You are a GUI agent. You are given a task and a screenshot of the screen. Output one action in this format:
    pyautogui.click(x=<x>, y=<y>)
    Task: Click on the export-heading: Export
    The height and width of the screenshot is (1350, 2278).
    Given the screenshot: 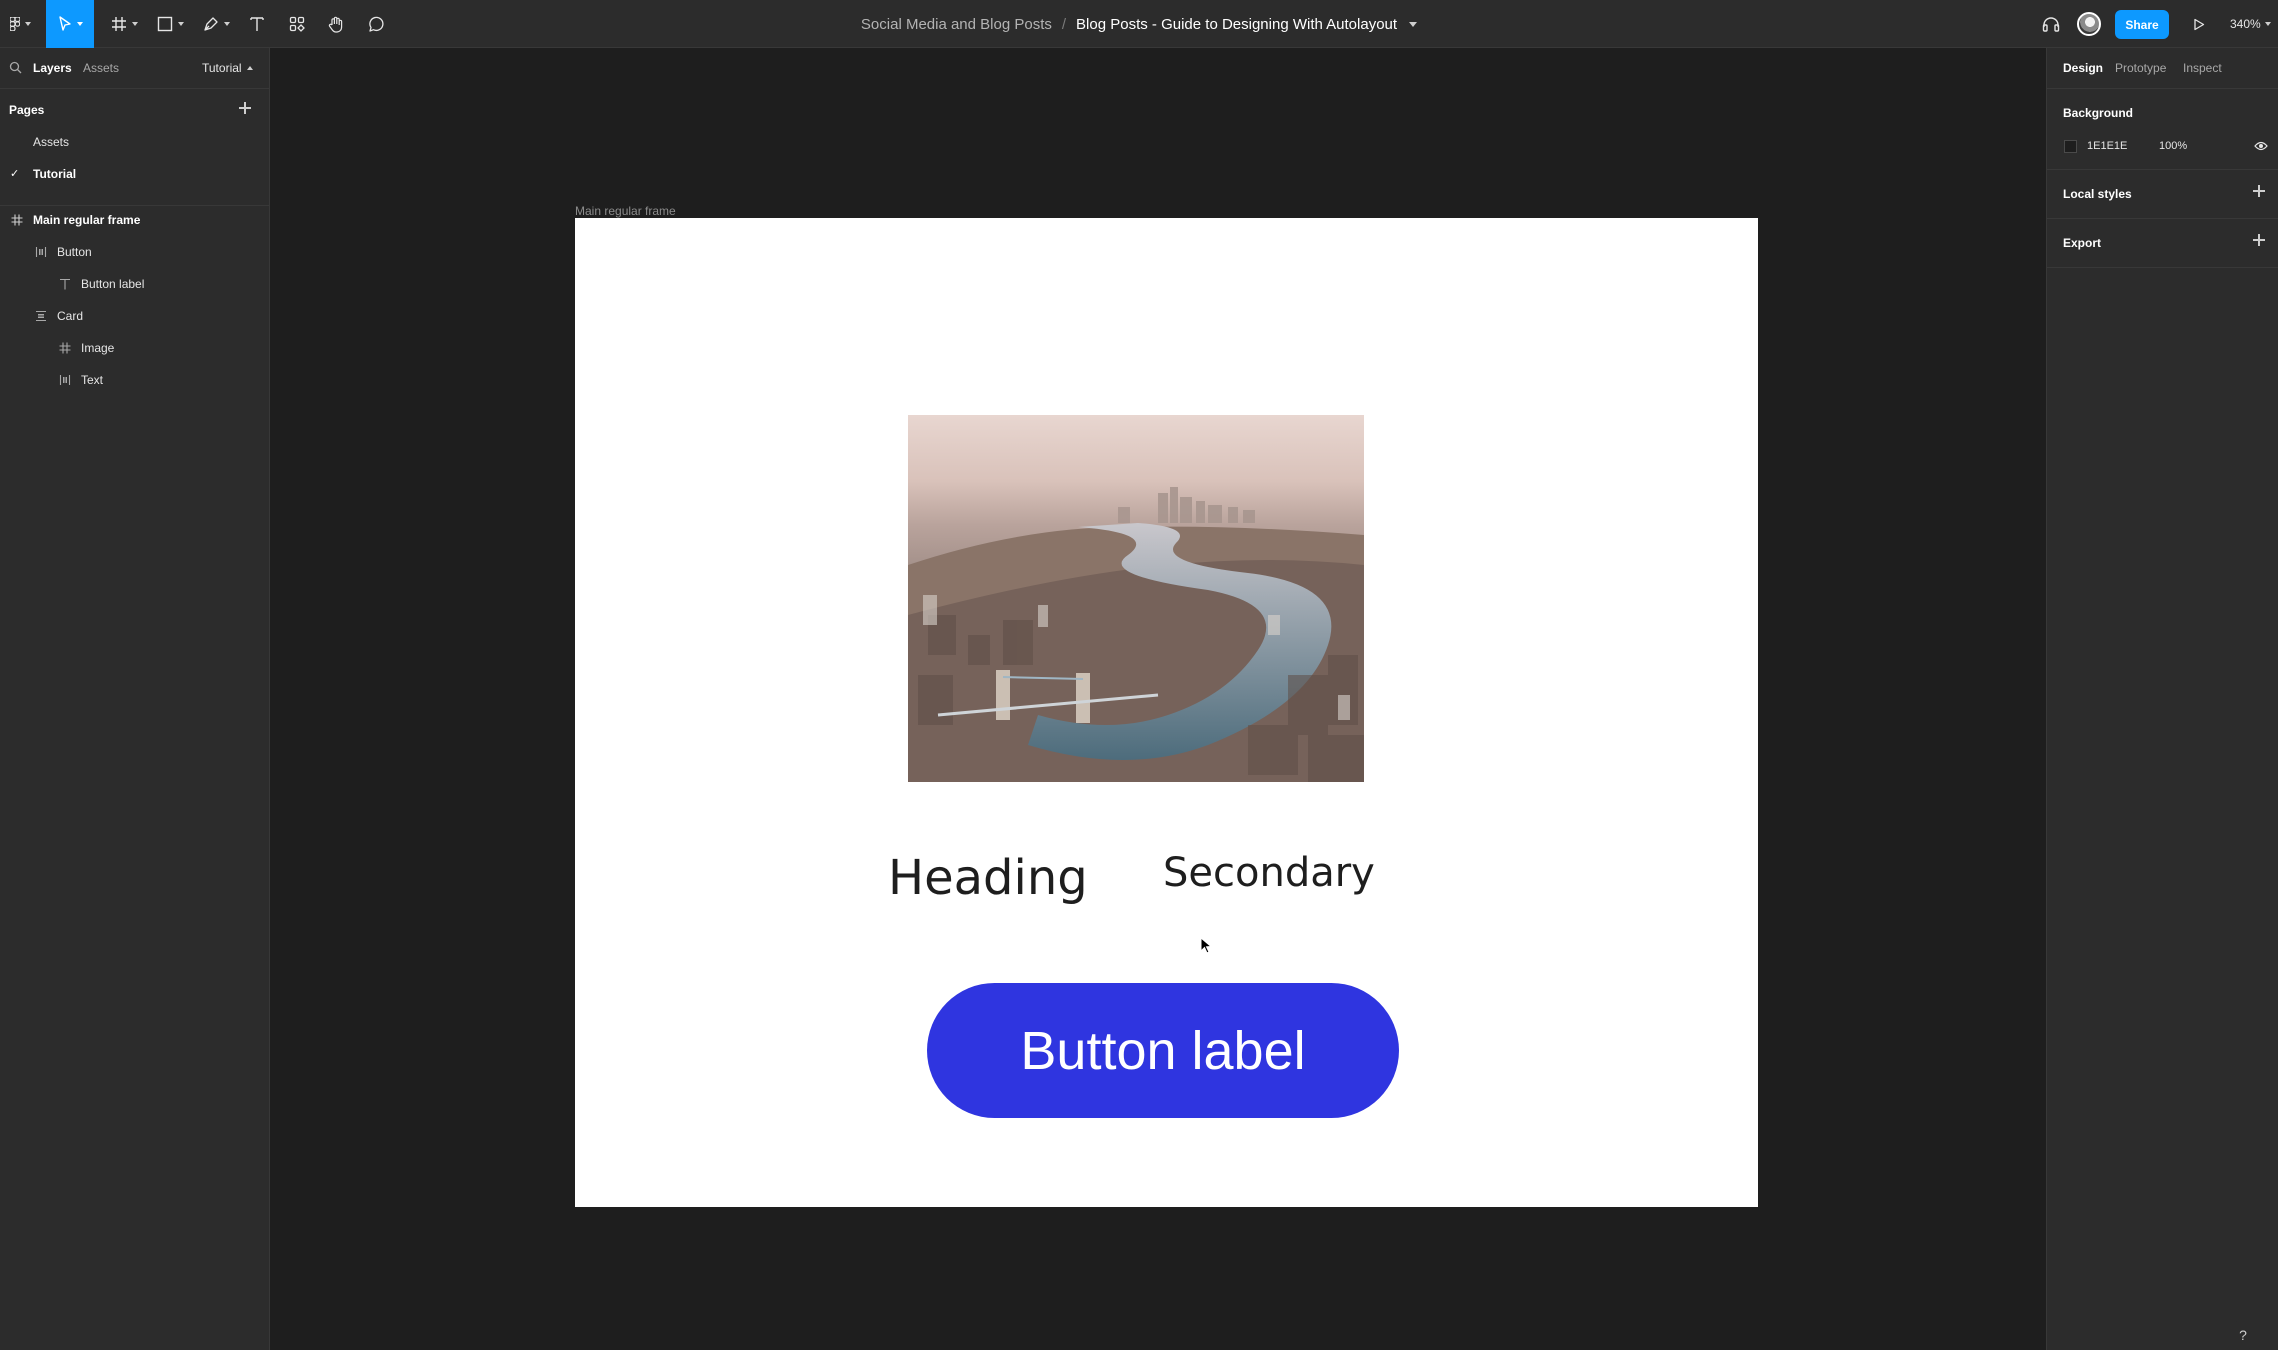 What is the action you would take?
    pyautogui.click(x=2082, y=243)
    